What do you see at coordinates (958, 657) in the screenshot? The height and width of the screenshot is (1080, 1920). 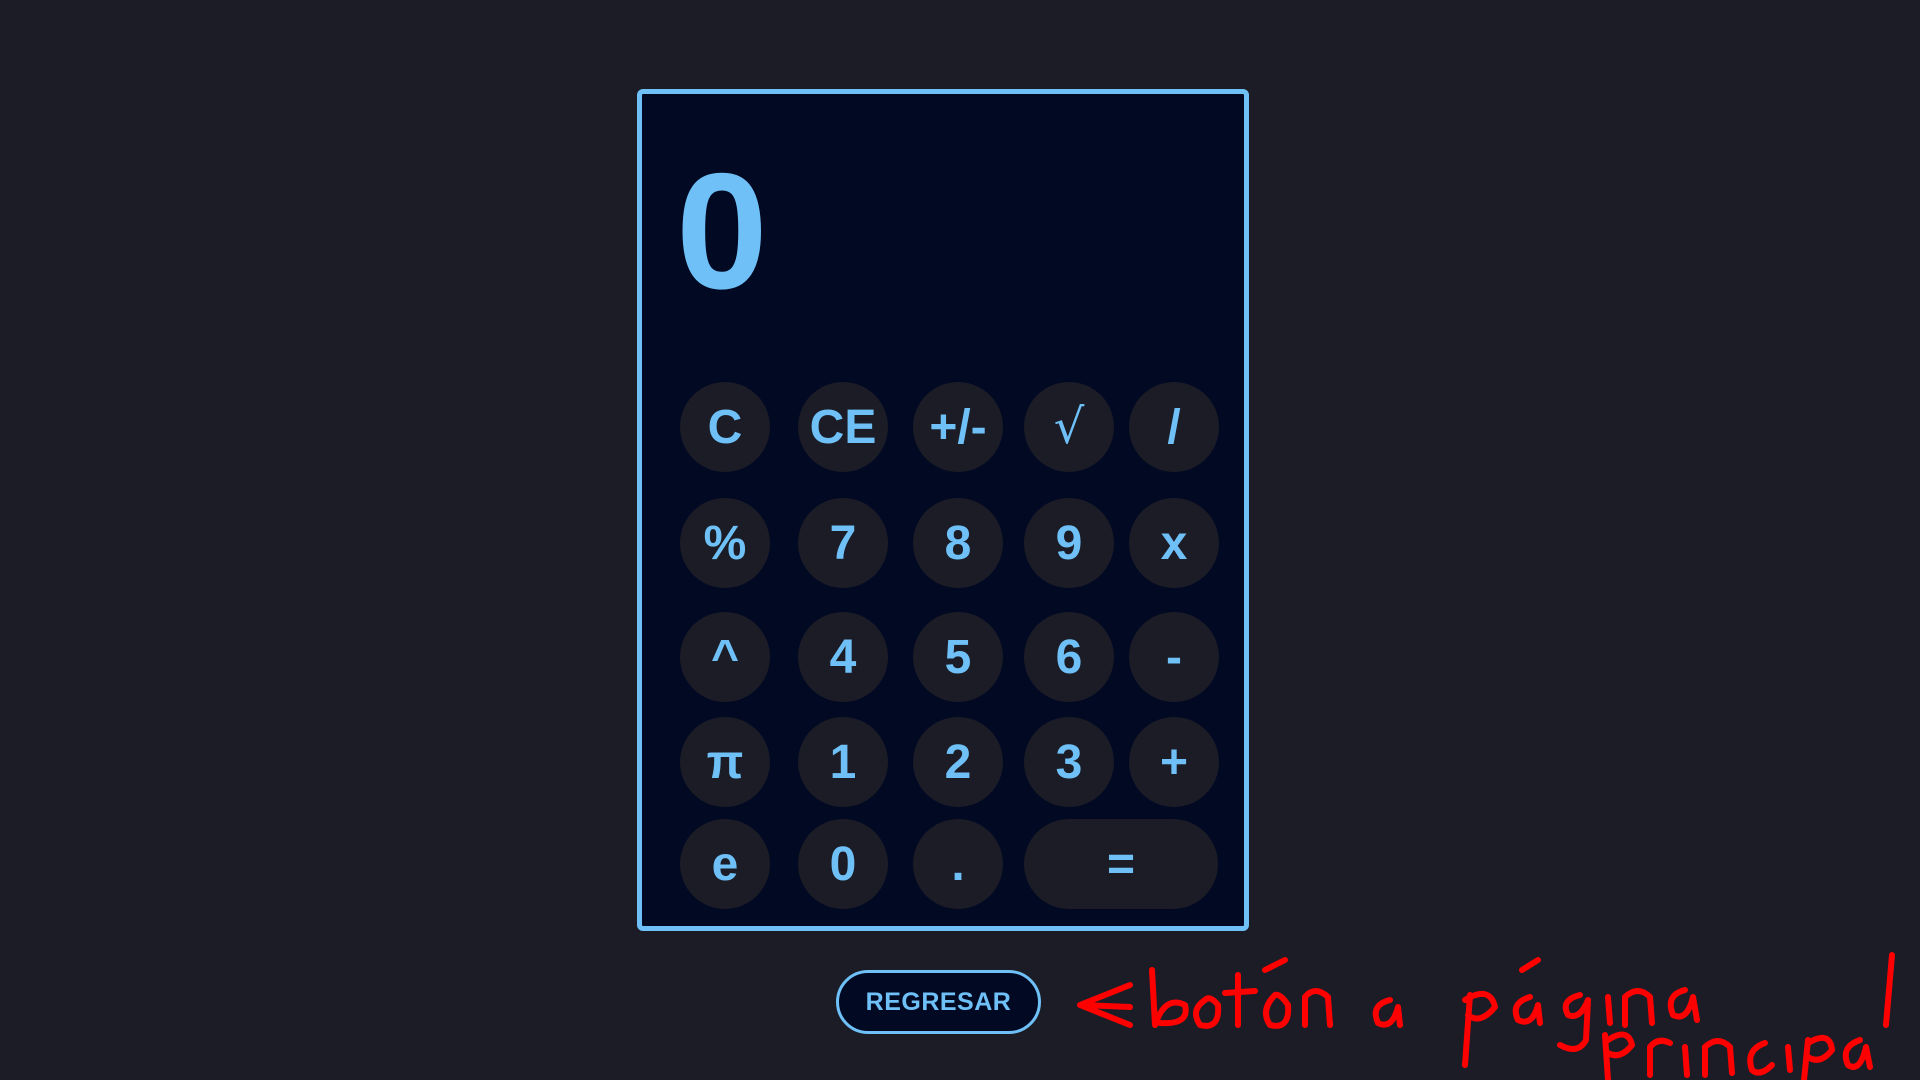 I see `digit-5-button: 5` at bounding box center [958, 657].